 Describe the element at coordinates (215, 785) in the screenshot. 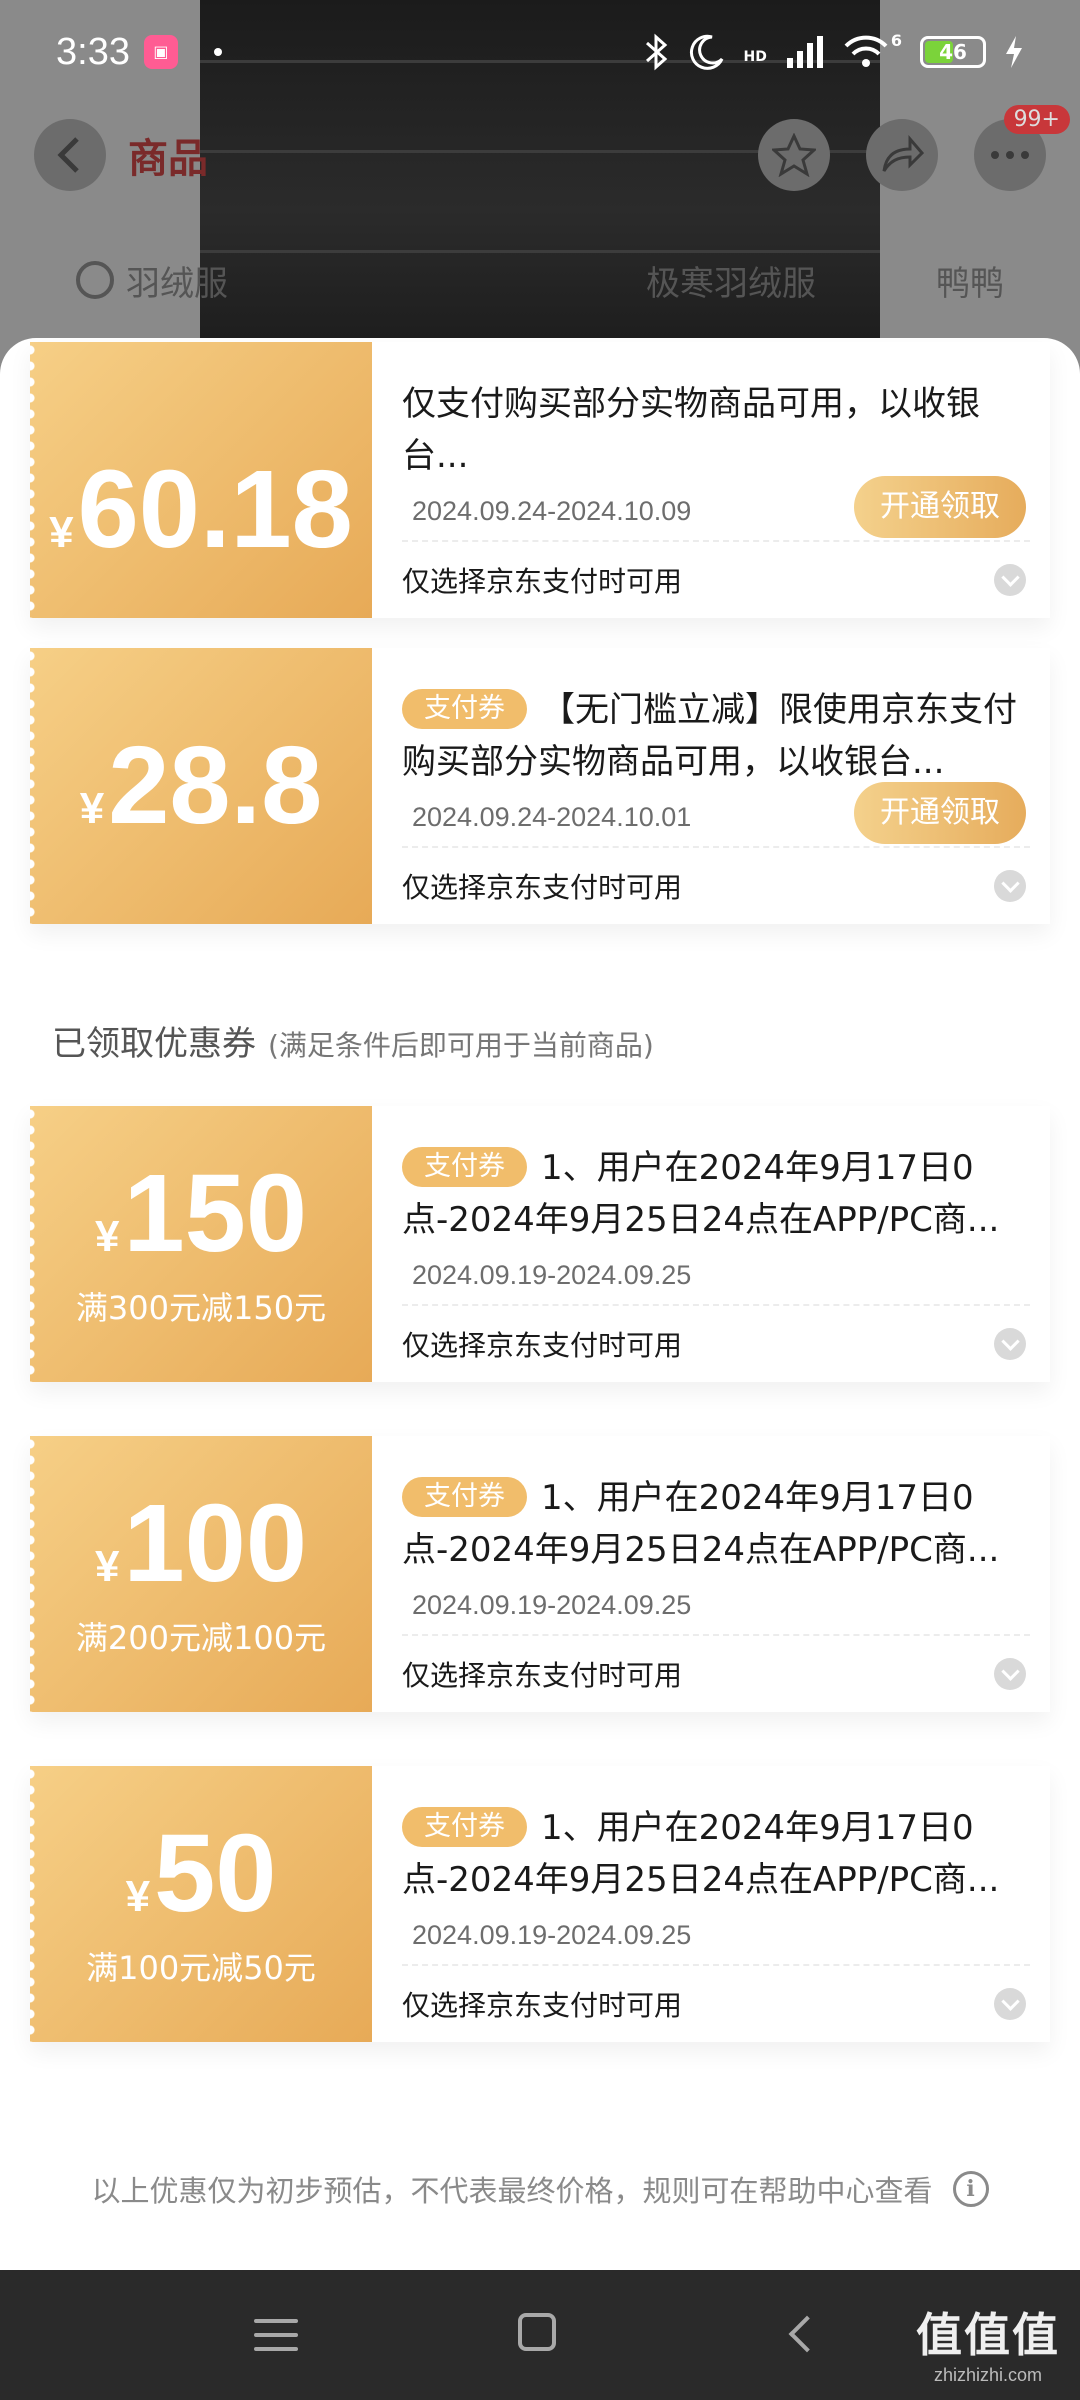

I see `coupon-amount: 28.8` at that location.